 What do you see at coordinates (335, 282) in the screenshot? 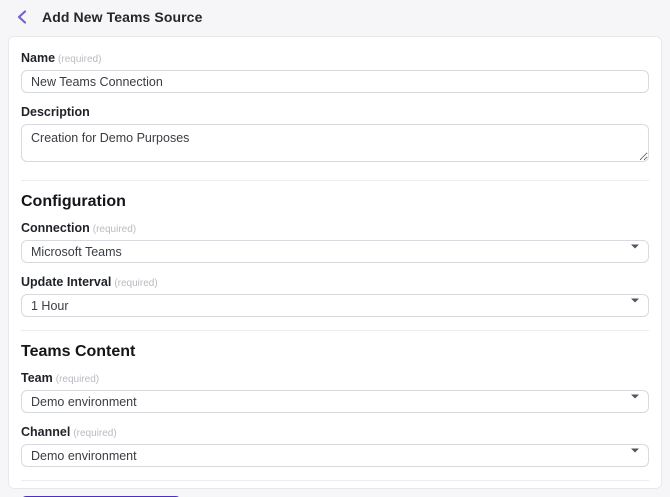
I see `update-interval-label: Update Interval (required)` at bounding box center [335, 282].